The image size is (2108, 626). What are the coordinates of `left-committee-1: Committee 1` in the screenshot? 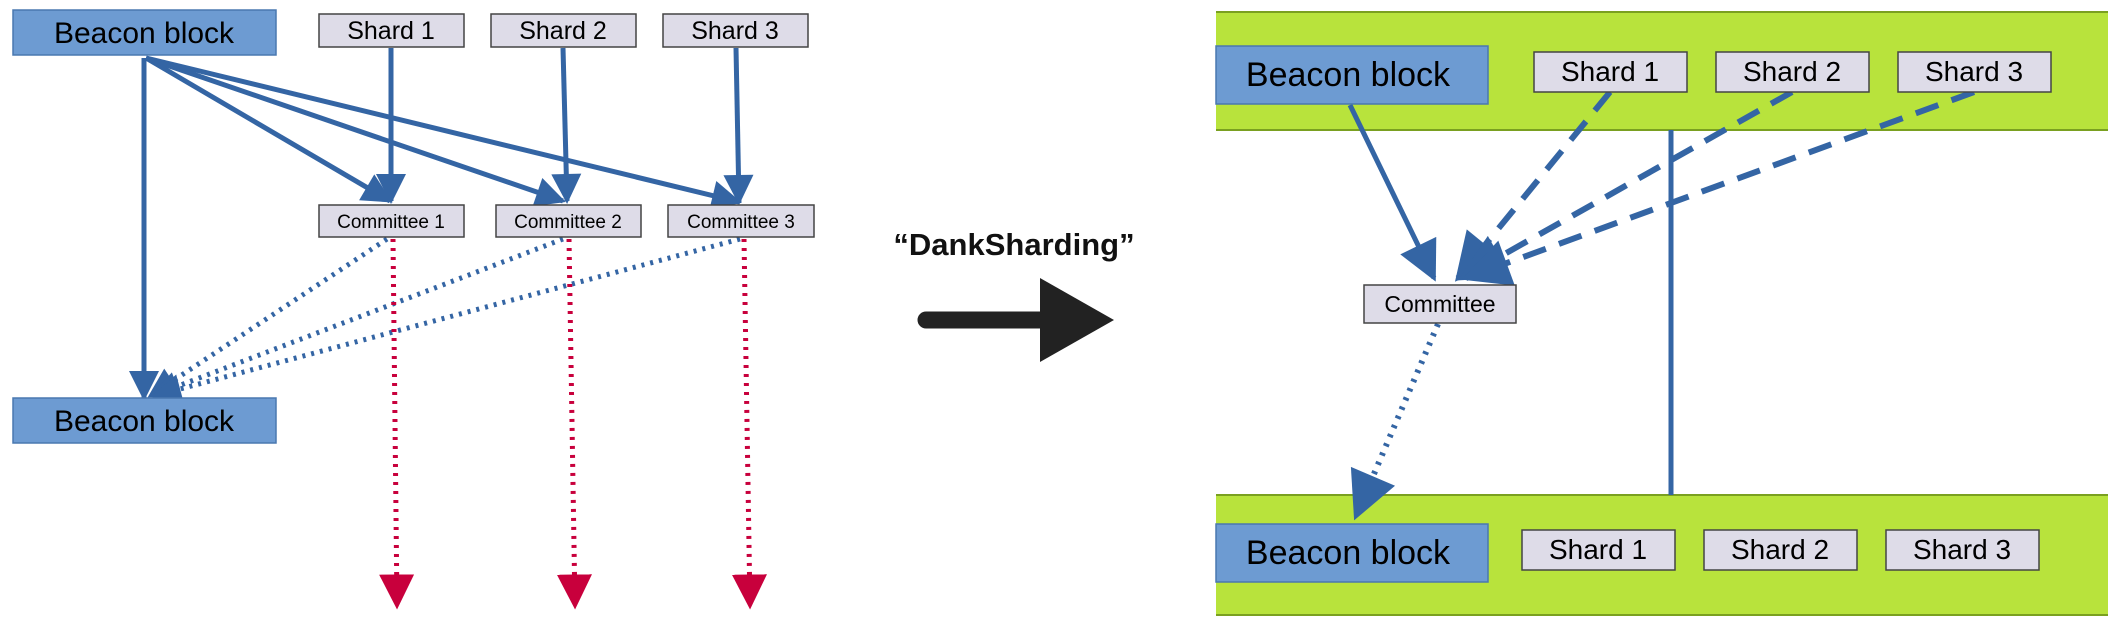 It's located at (391, 221).